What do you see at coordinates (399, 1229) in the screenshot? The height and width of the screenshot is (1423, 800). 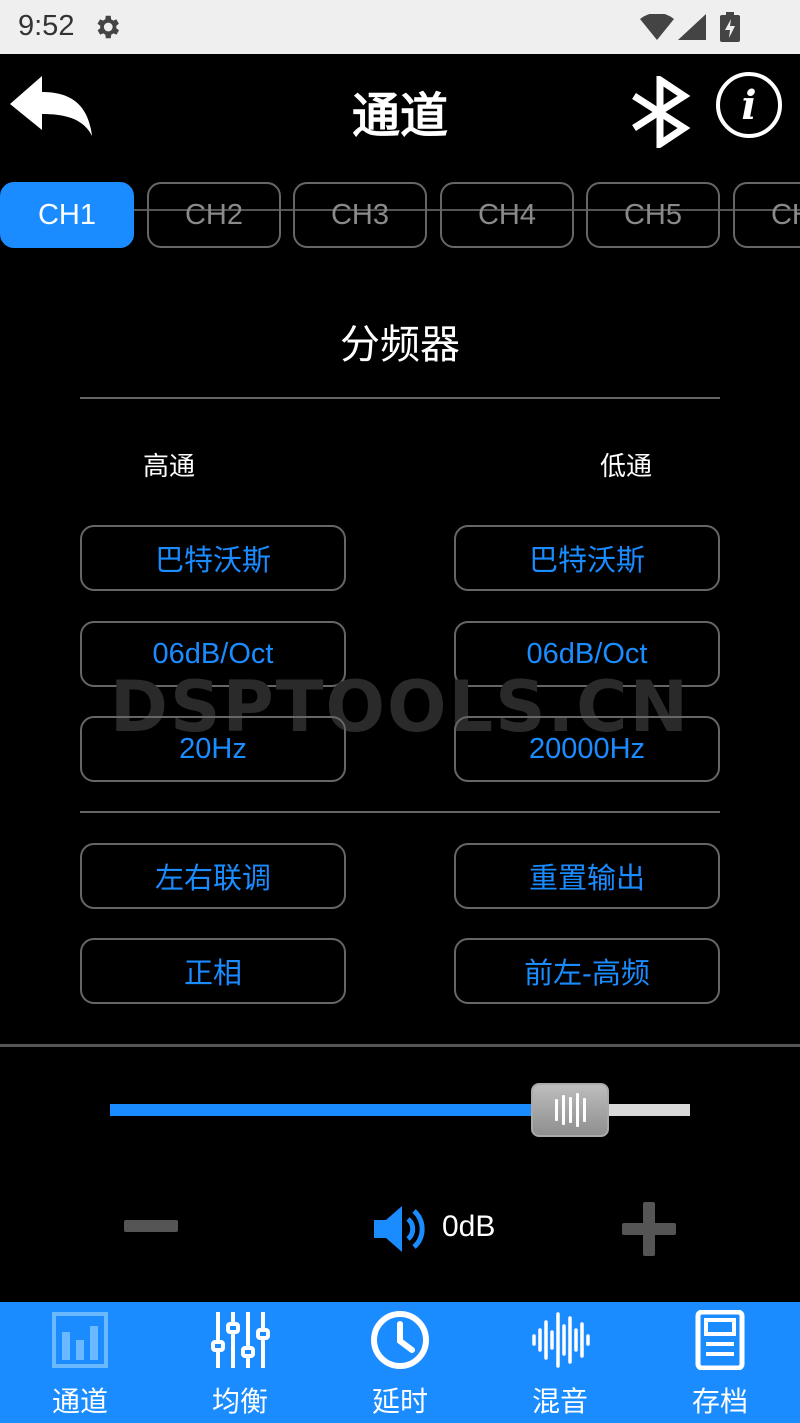 I see `speaker-icon` at bounding box center [399, 1229].